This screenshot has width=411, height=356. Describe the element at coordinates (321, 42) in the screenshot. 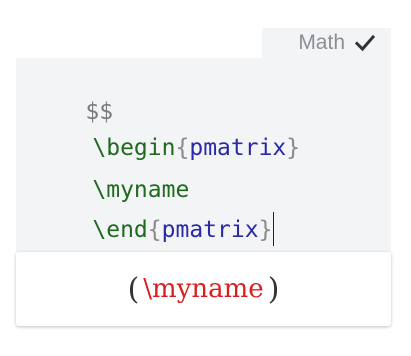

I see `math-mode-label: Math` at that location.